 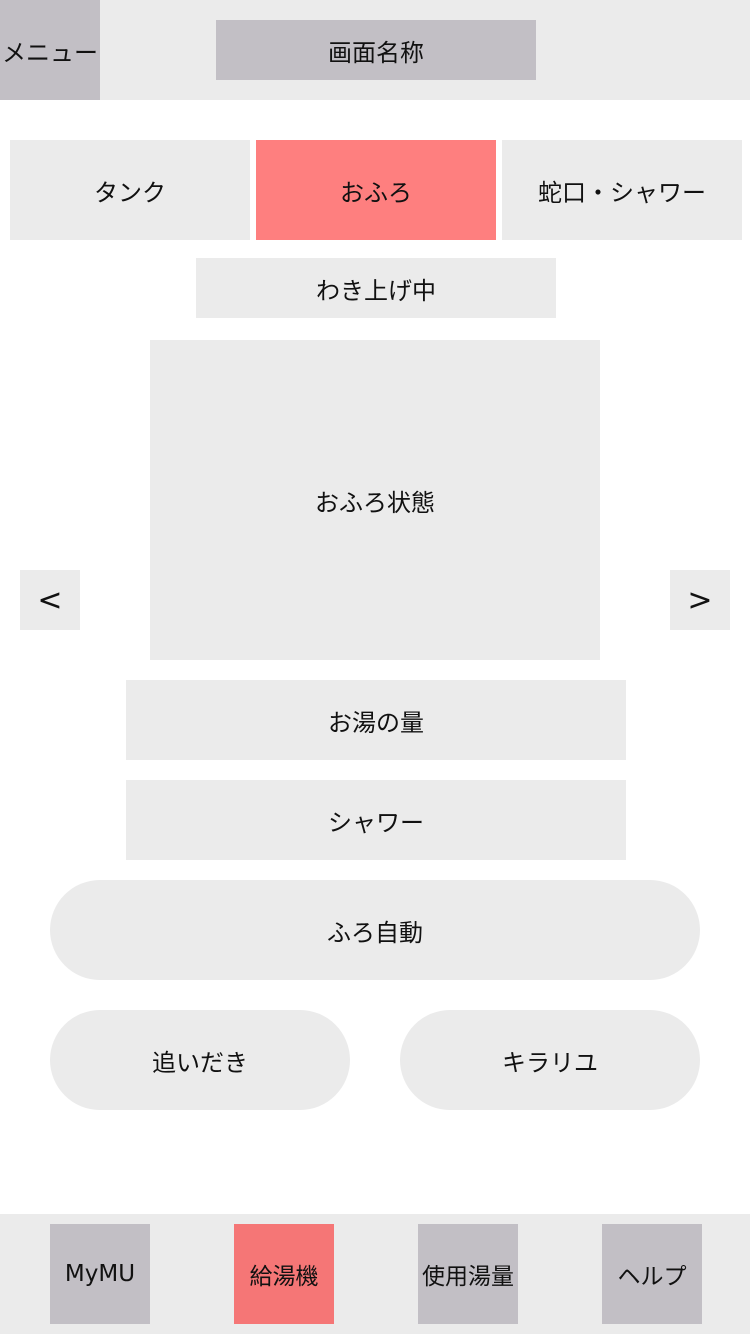 I want to click on bath-state-panel: おふろ状態, so click(x=375, y=500).